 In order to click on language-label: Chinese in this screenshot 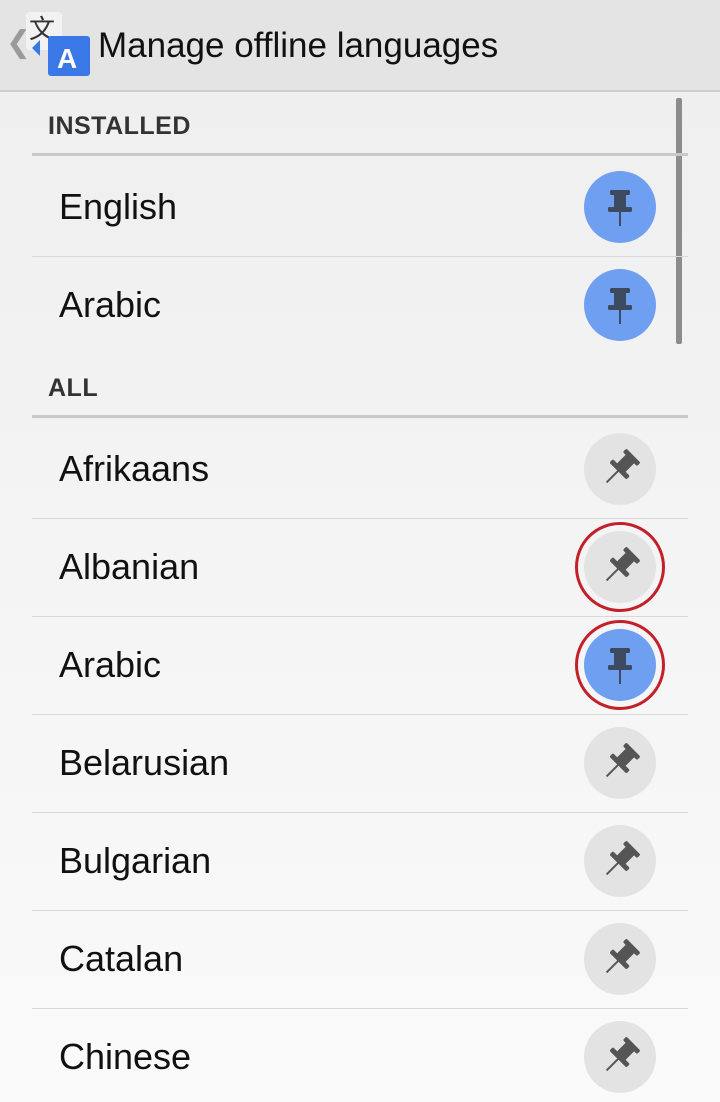, I will do `click(125, 1056)`.